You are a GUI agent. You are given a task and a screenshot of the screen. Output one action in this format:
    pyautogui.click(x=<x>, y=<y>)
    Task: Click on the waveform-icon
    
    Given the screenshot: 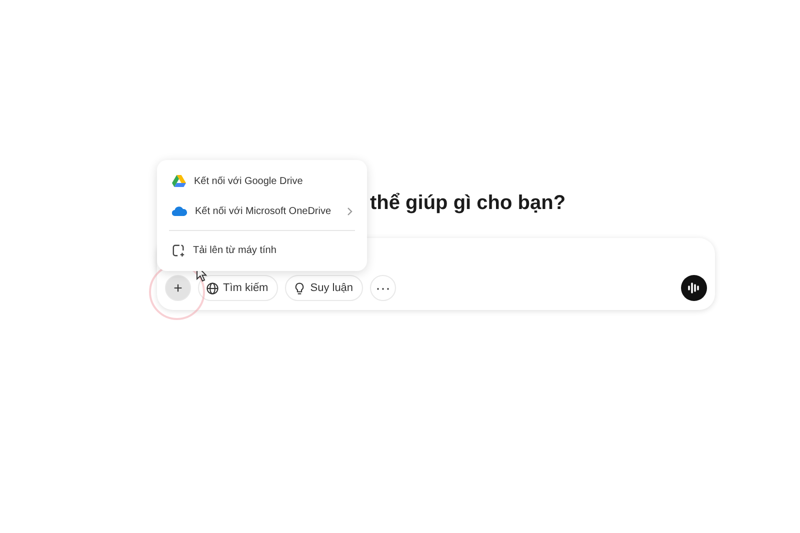 What is the action you would take?
    pyautogui.click(x=694, y=288)
    